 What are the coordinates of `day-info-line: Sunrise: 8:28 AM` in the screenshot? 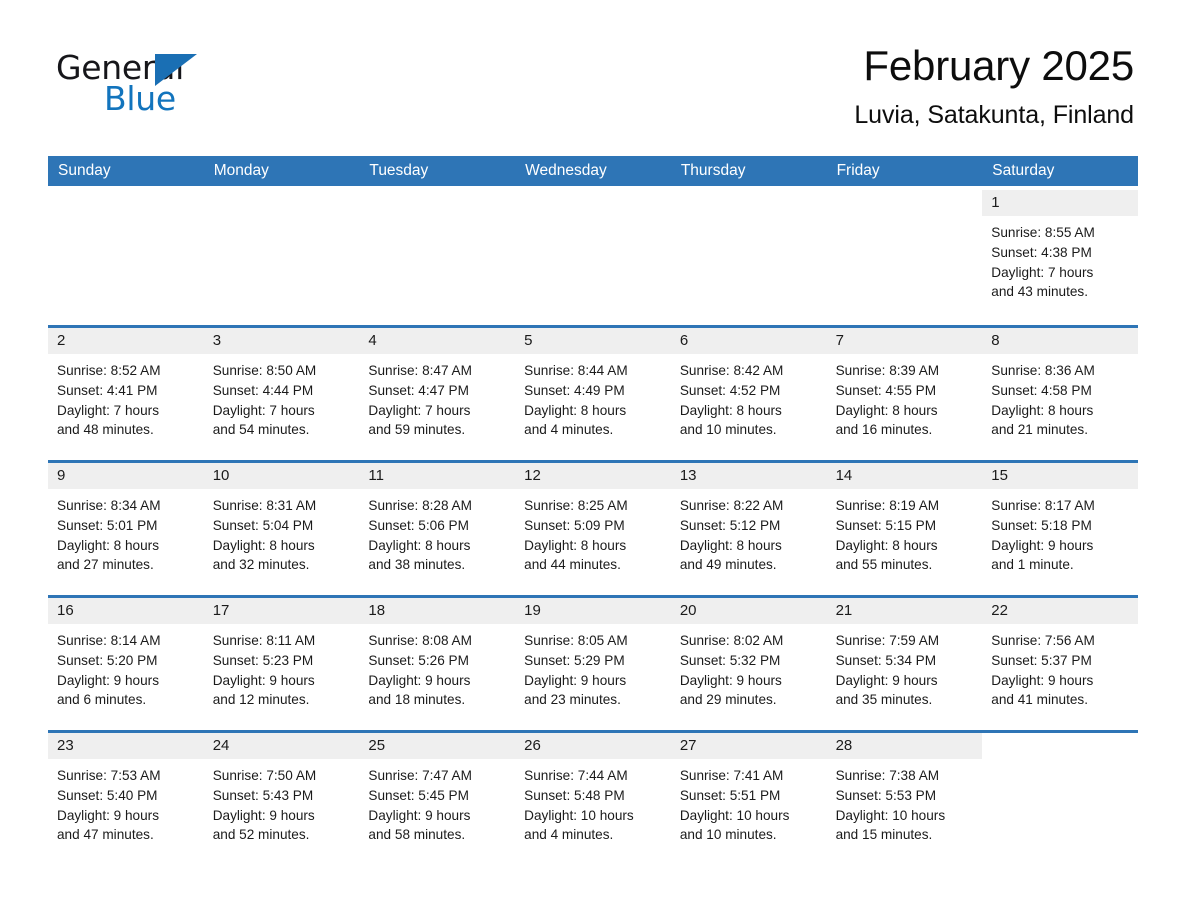 It's located at (420, 505).